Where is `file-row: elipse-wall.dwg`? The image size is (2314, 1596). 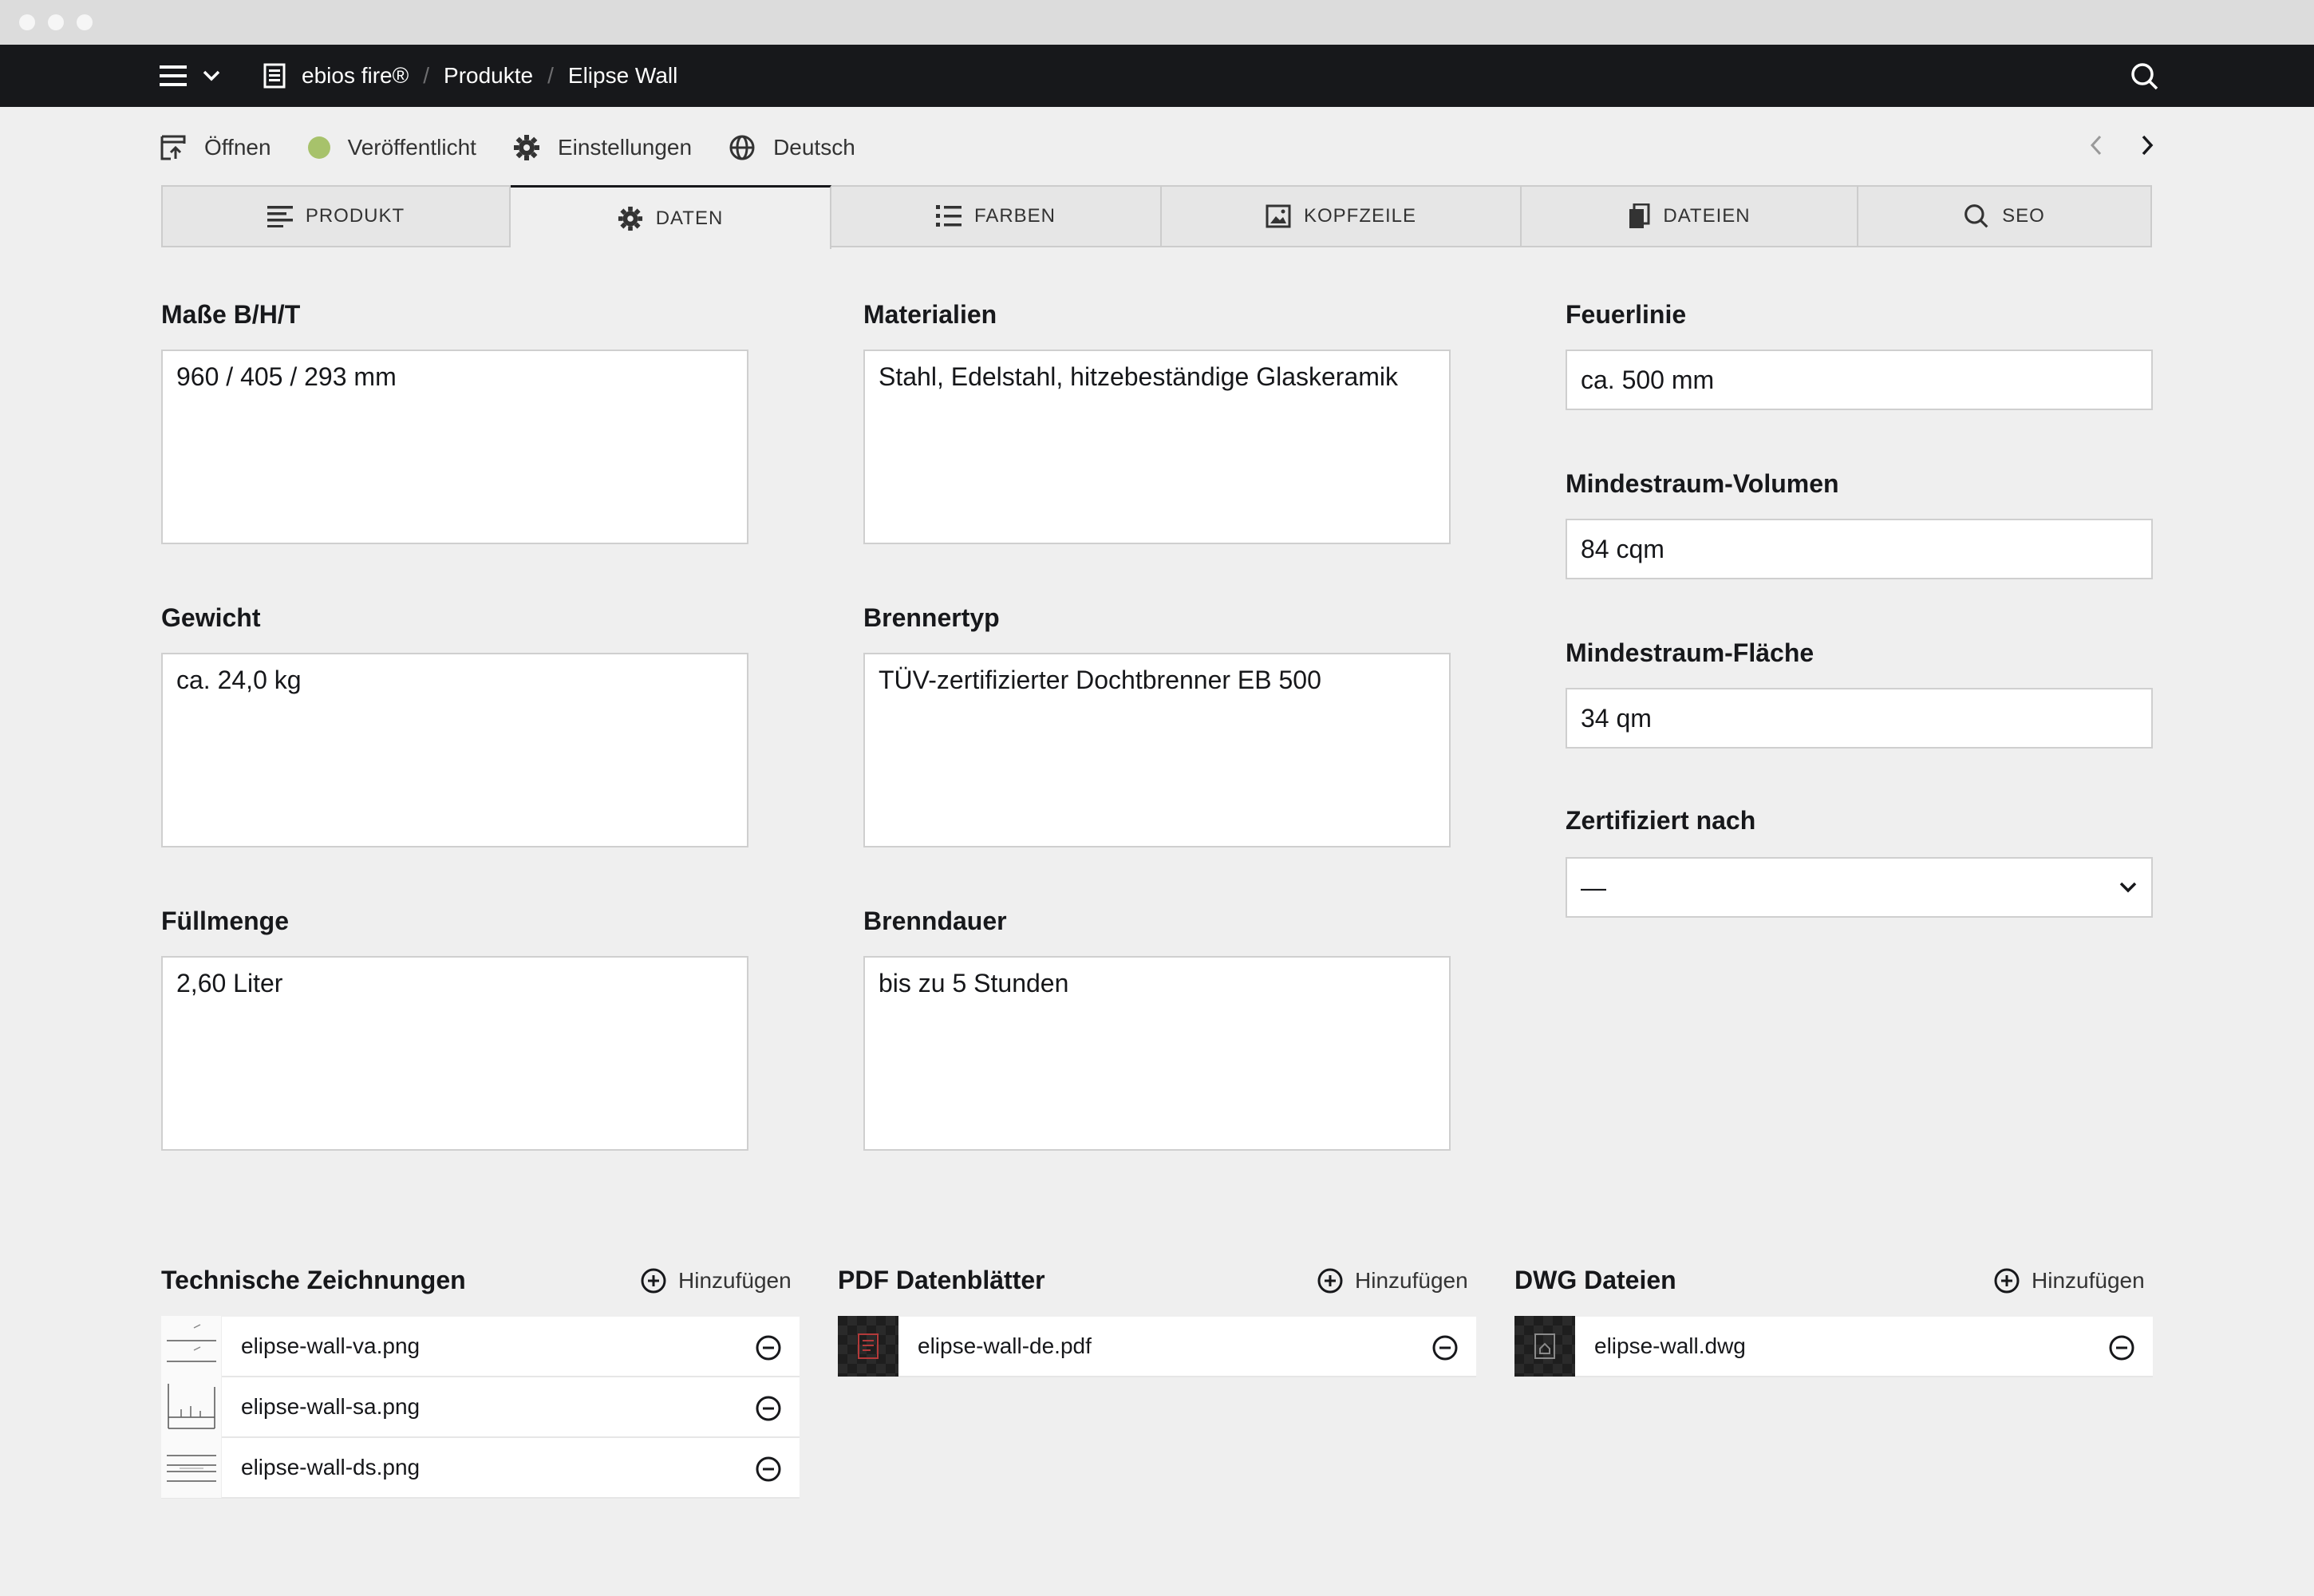
file-row: elipse-wall.dwg is located at coordinates (1833, 1346).